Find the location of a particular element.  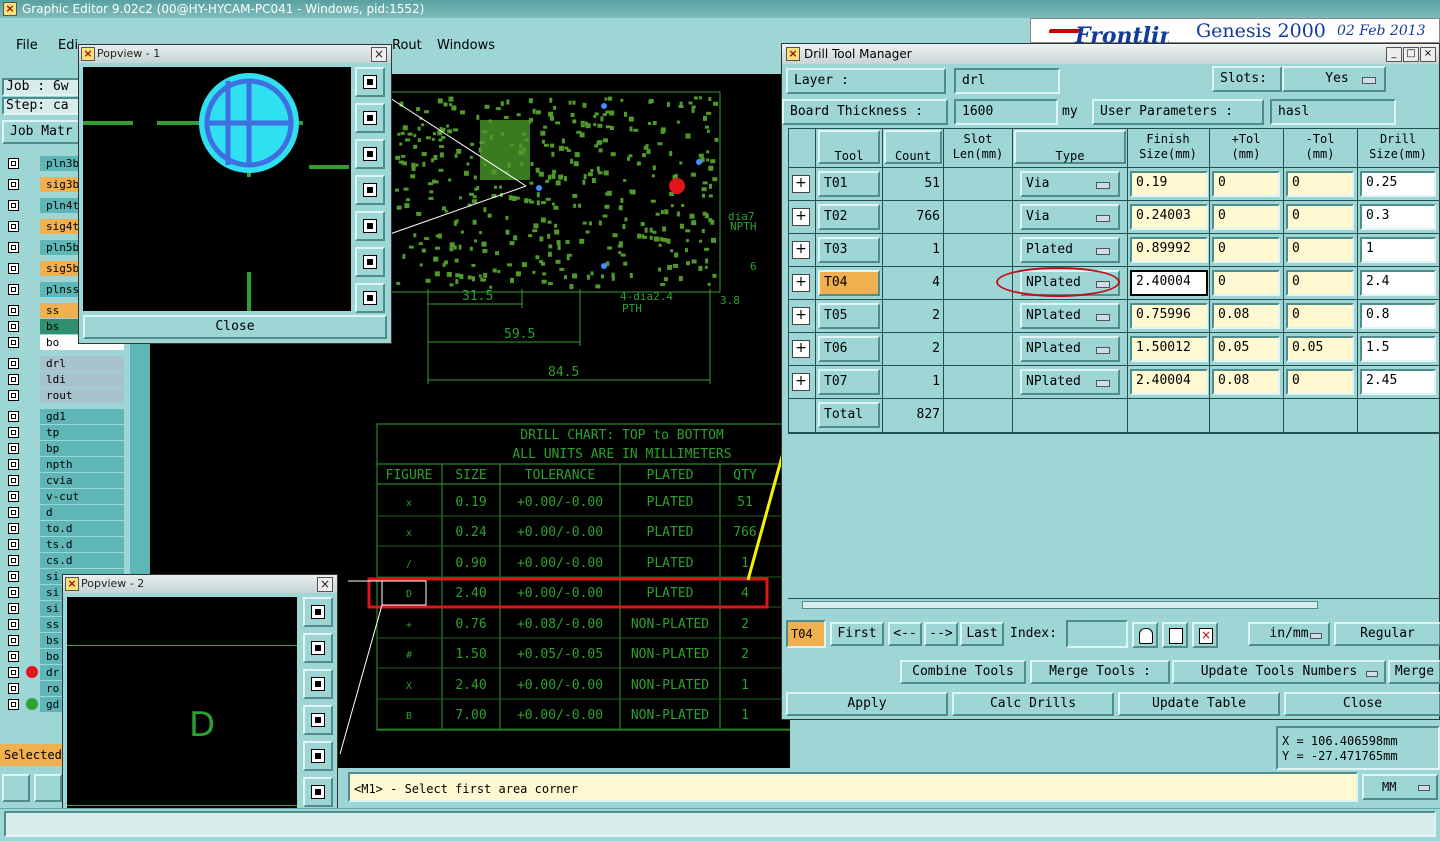

tool-ntol-input: 0.05 is located at coordinates (1320, 349).